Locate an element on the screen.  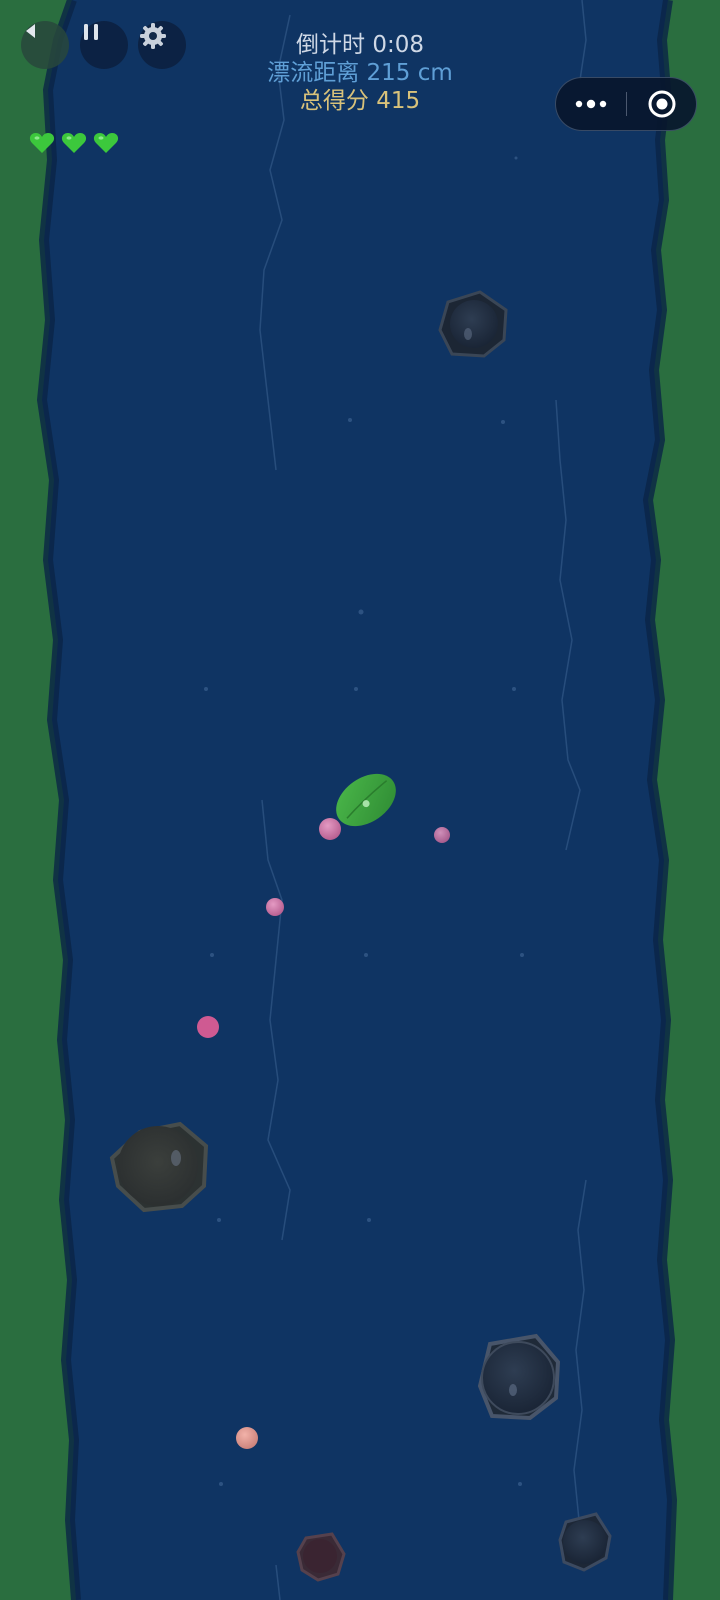
target-close-icon is located at coordinates (662, 104).